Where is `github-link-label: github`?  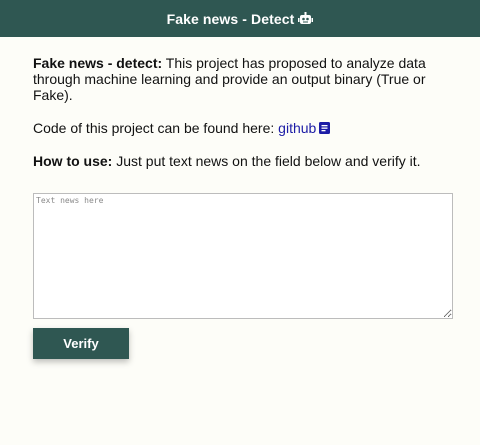
github-link-label: github is located at coordinates (297, 128).